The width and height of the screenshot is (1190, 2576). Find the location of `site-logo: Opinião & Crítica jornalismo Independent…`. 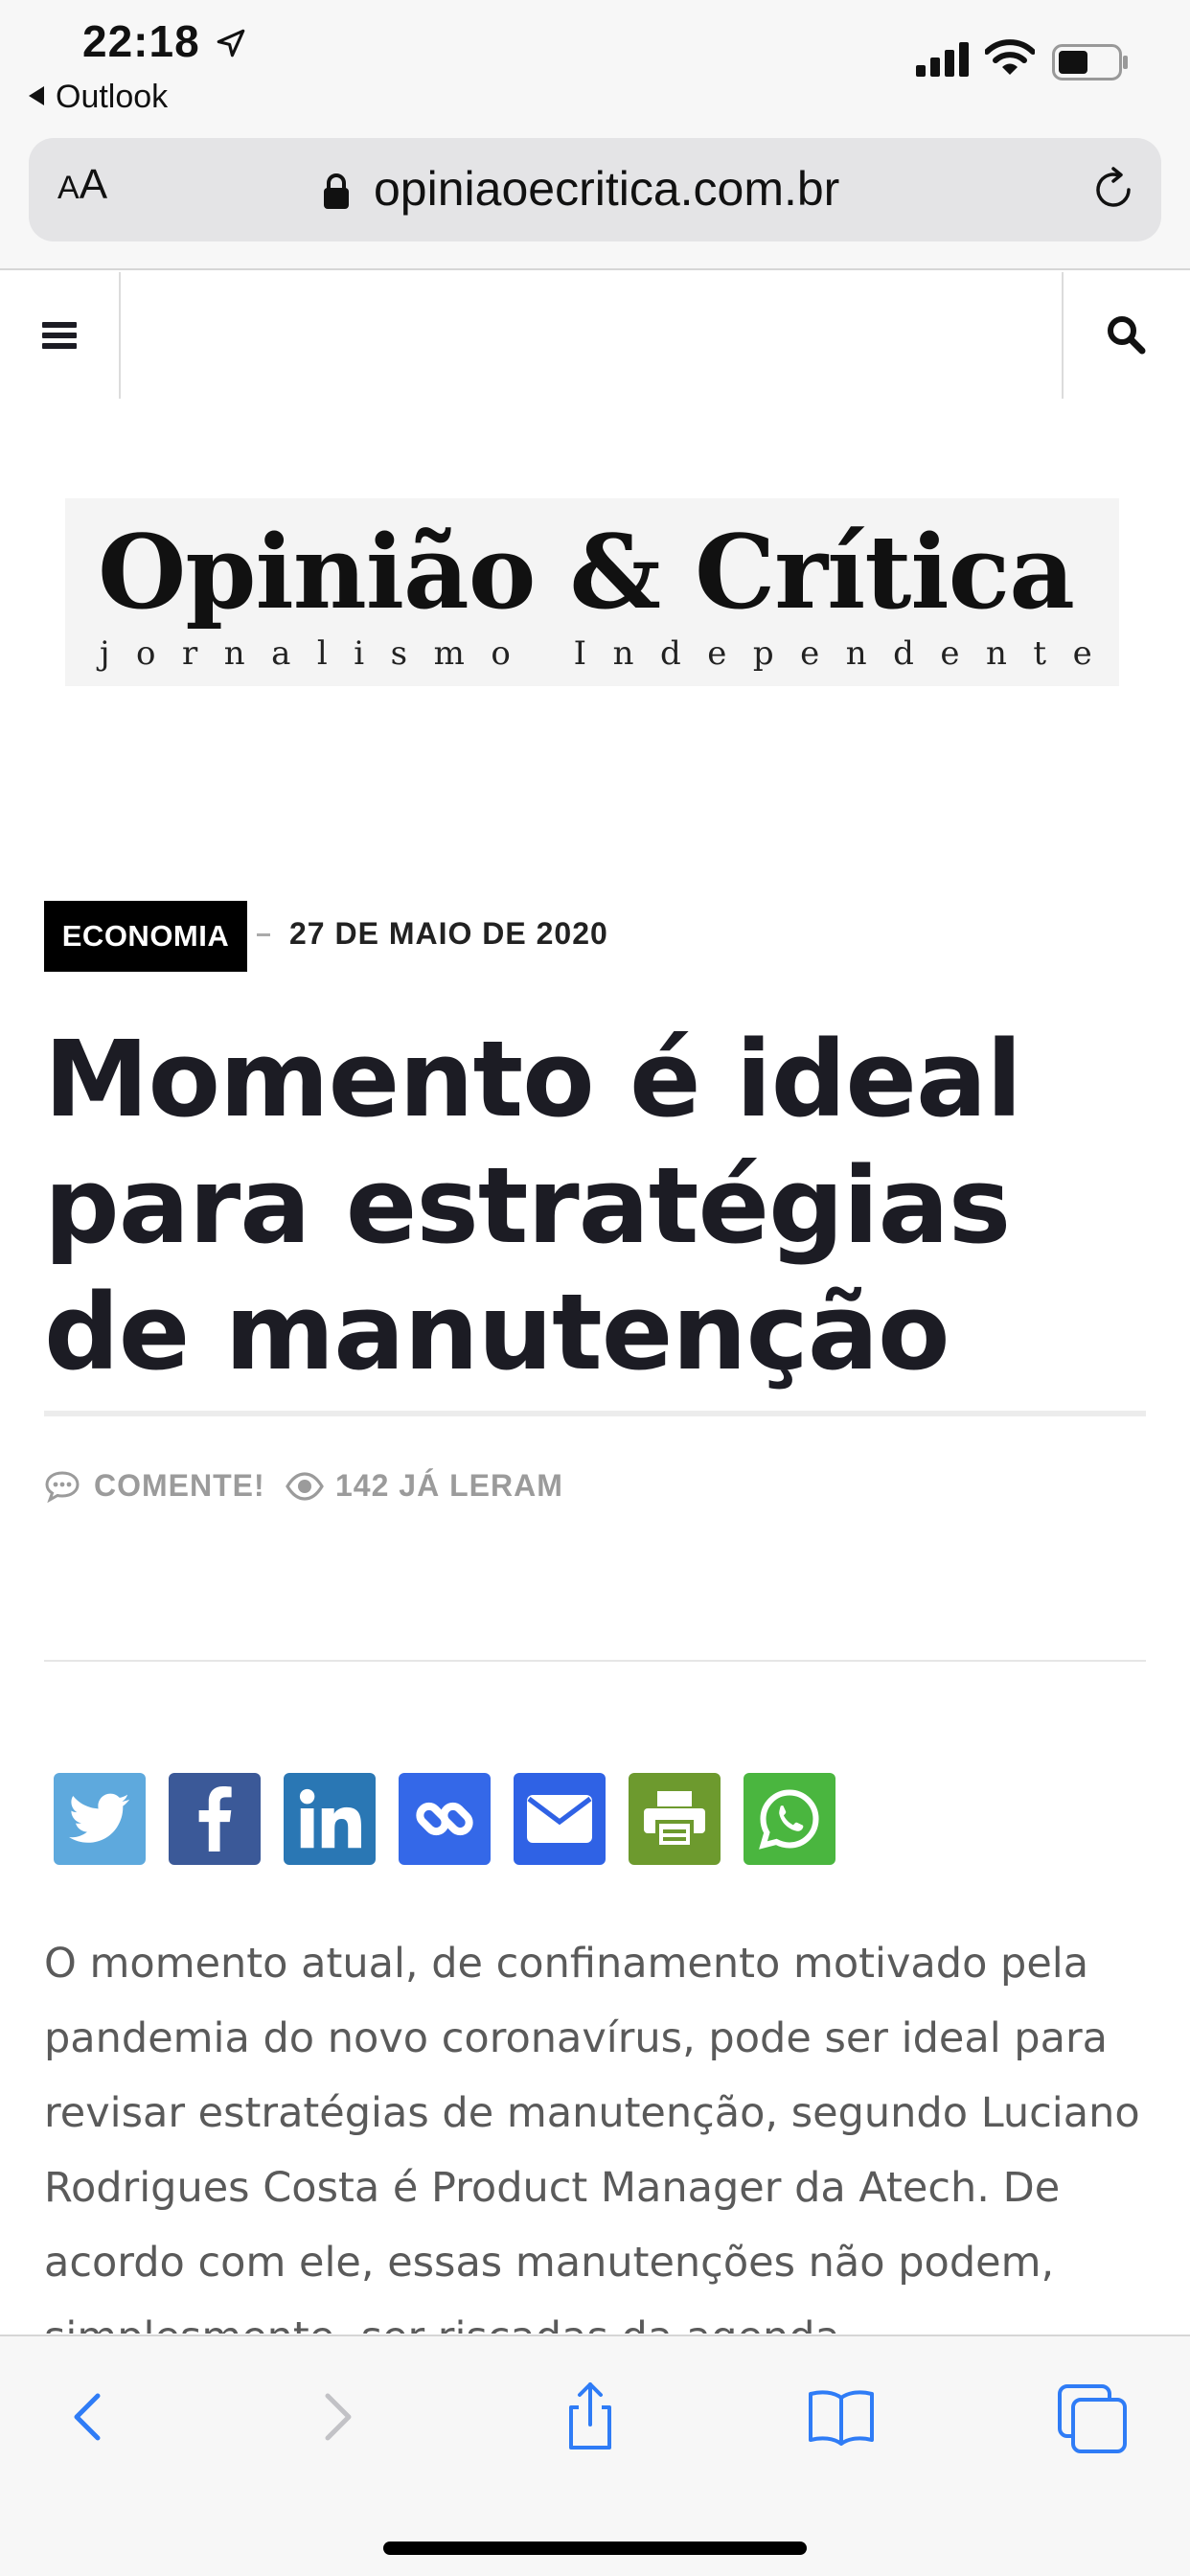

site-logo: Opinião & Crítica jornalismo Independent… is located at coordinates (592, 592).